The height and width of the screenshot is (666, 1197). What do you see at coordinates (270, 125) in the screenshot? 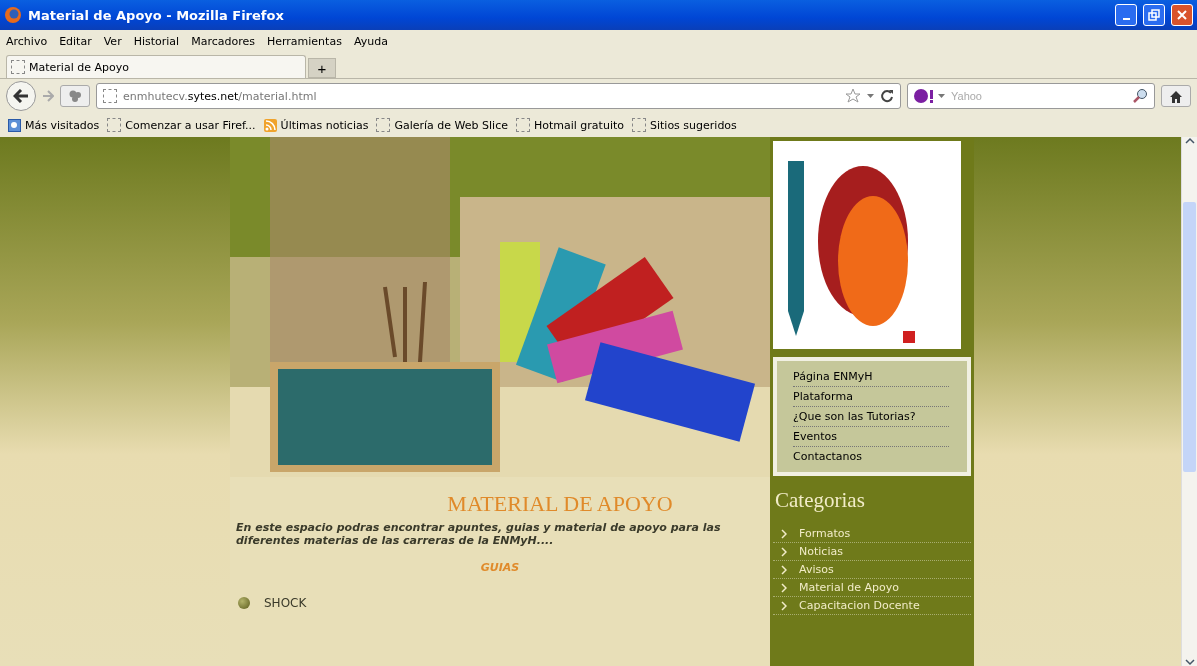
I see `rss-icon` at bounding box center [270, 125].